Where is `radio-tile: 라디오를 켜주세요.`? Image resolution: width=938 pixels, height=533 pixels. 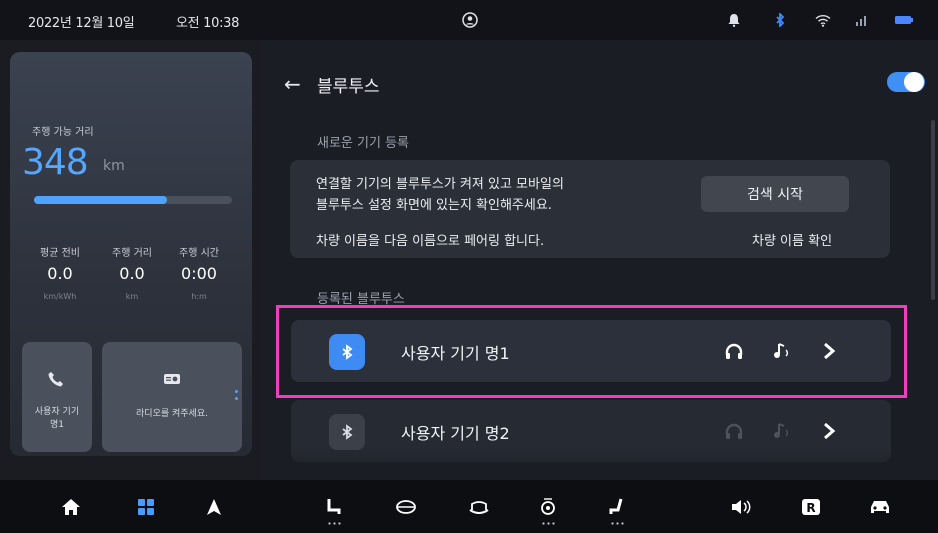
radio-tile: 라디오를 켜주세요. is located at coordinates (172, 397).